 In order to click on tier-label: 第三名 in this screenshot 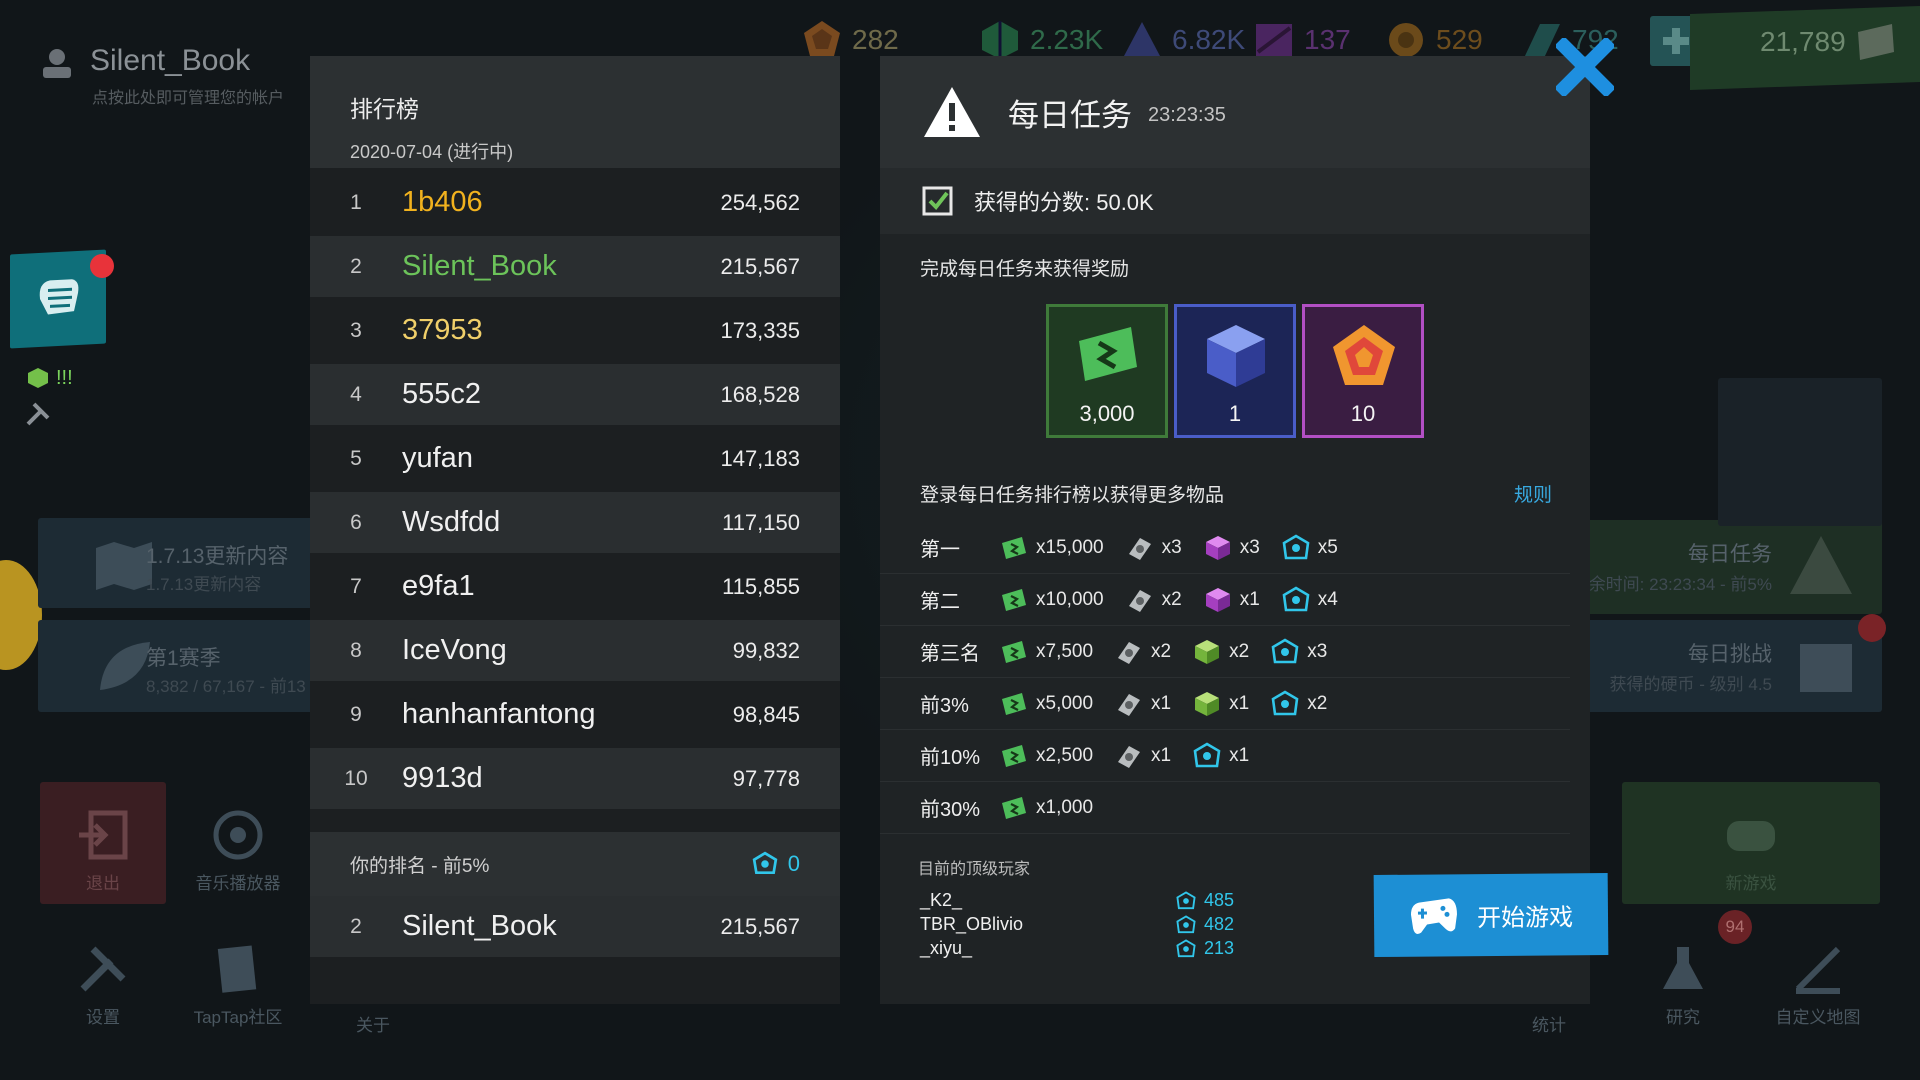, I will do `click(950, 654)`.